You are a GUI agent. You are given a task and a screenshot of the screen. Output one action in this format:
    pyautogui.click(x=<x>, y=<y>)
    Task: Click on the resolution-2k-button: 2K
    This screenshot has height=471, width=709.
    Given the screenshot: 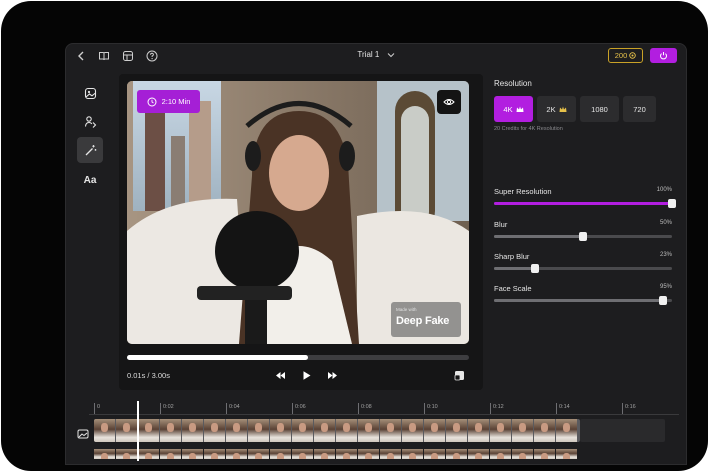 What is the action you would take?
    pyautogui.click(x=556, y=109)
    